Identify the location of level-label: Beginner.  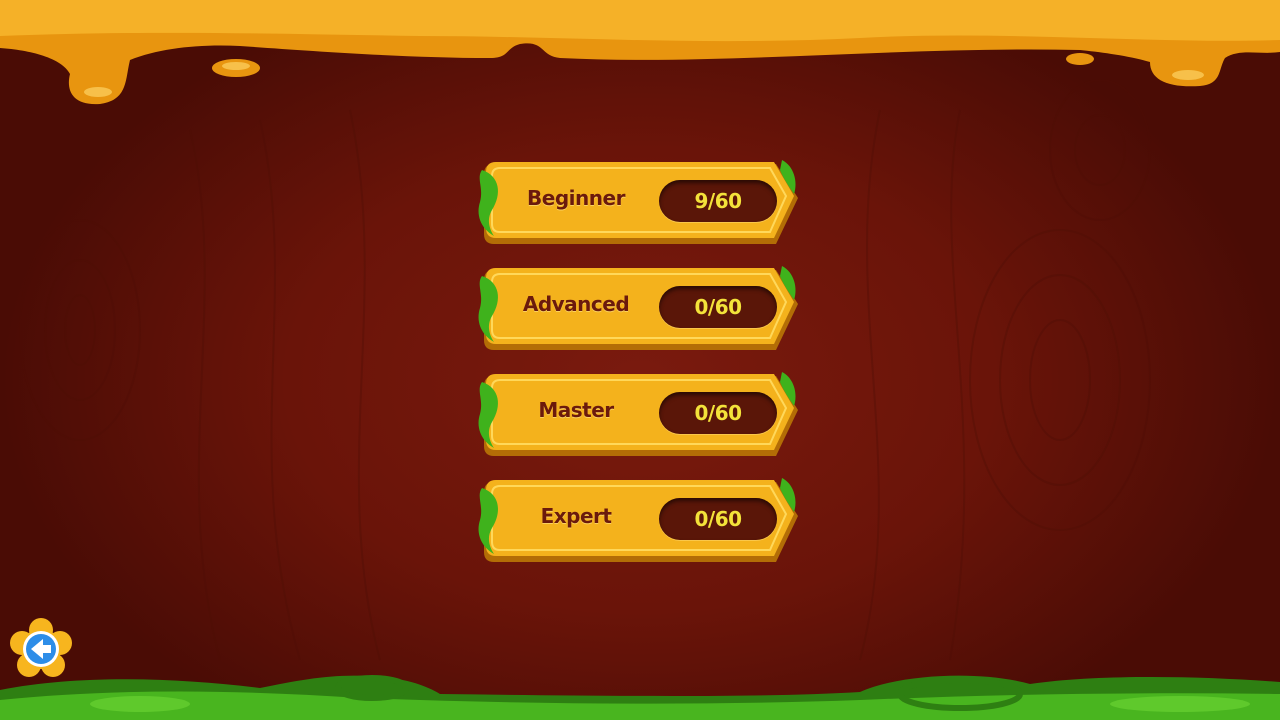
(576, 198).